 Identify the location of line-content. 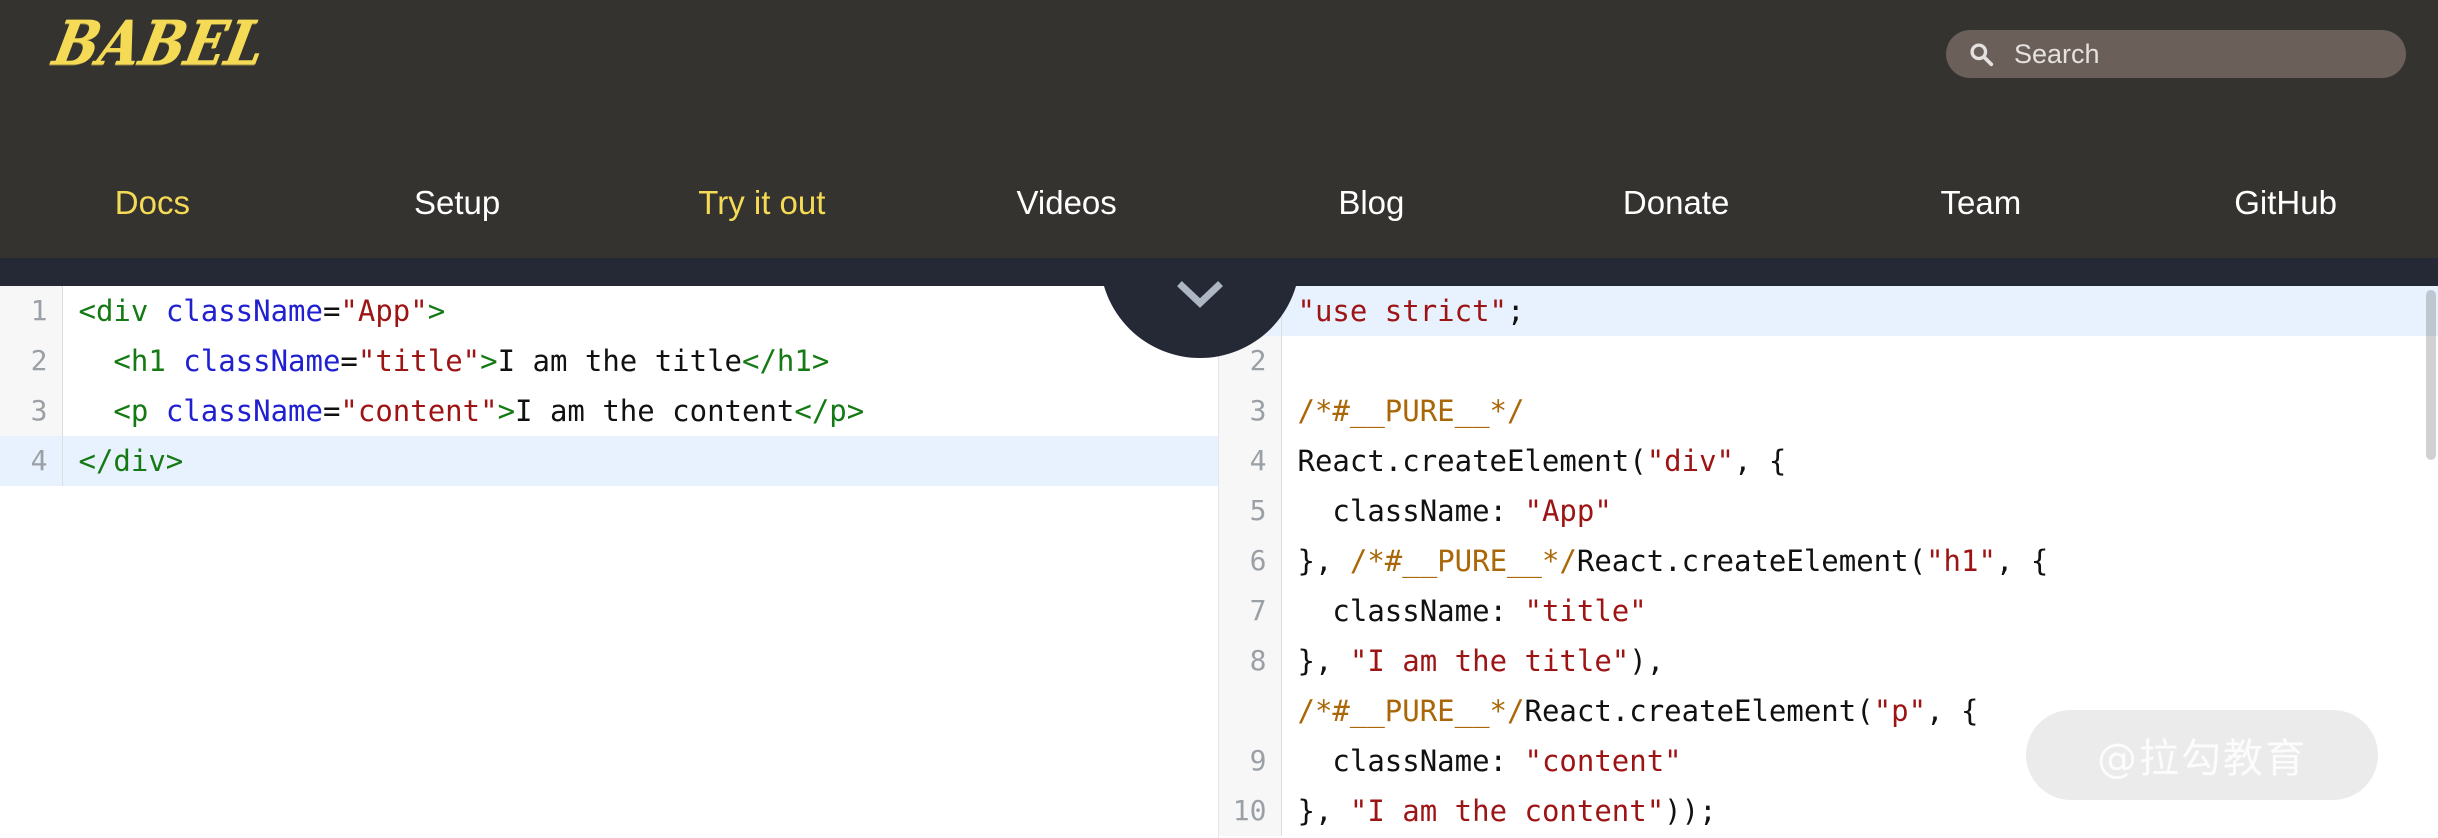
(1859, 361).